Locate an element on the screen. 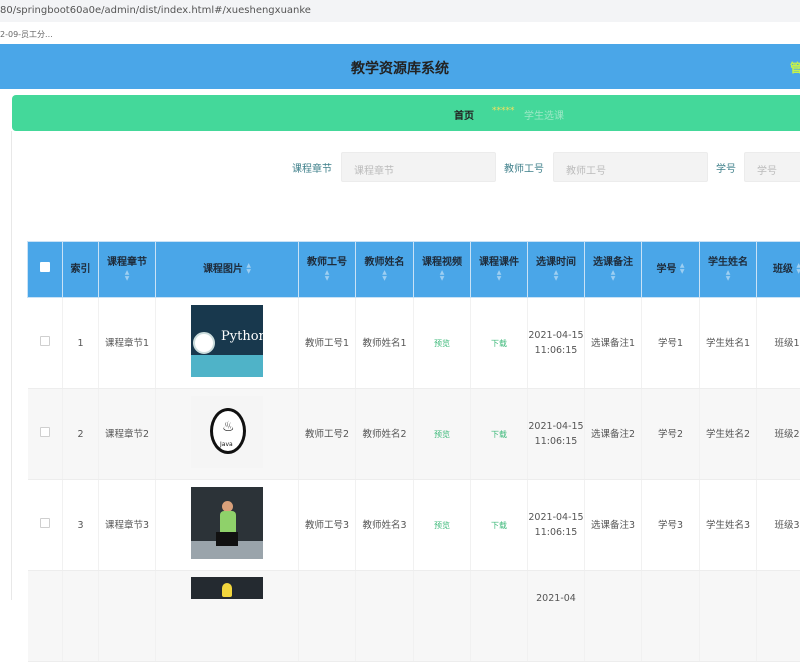 The image size is (800, 662). teacher-no-search-input: 教师工号 is located at coordinates (630, 167).